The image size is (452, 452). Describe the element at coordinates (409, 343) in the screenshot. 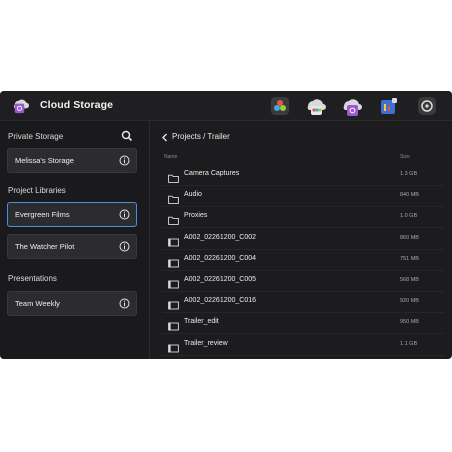

I see `file-size: 1.1 GB` at that location.